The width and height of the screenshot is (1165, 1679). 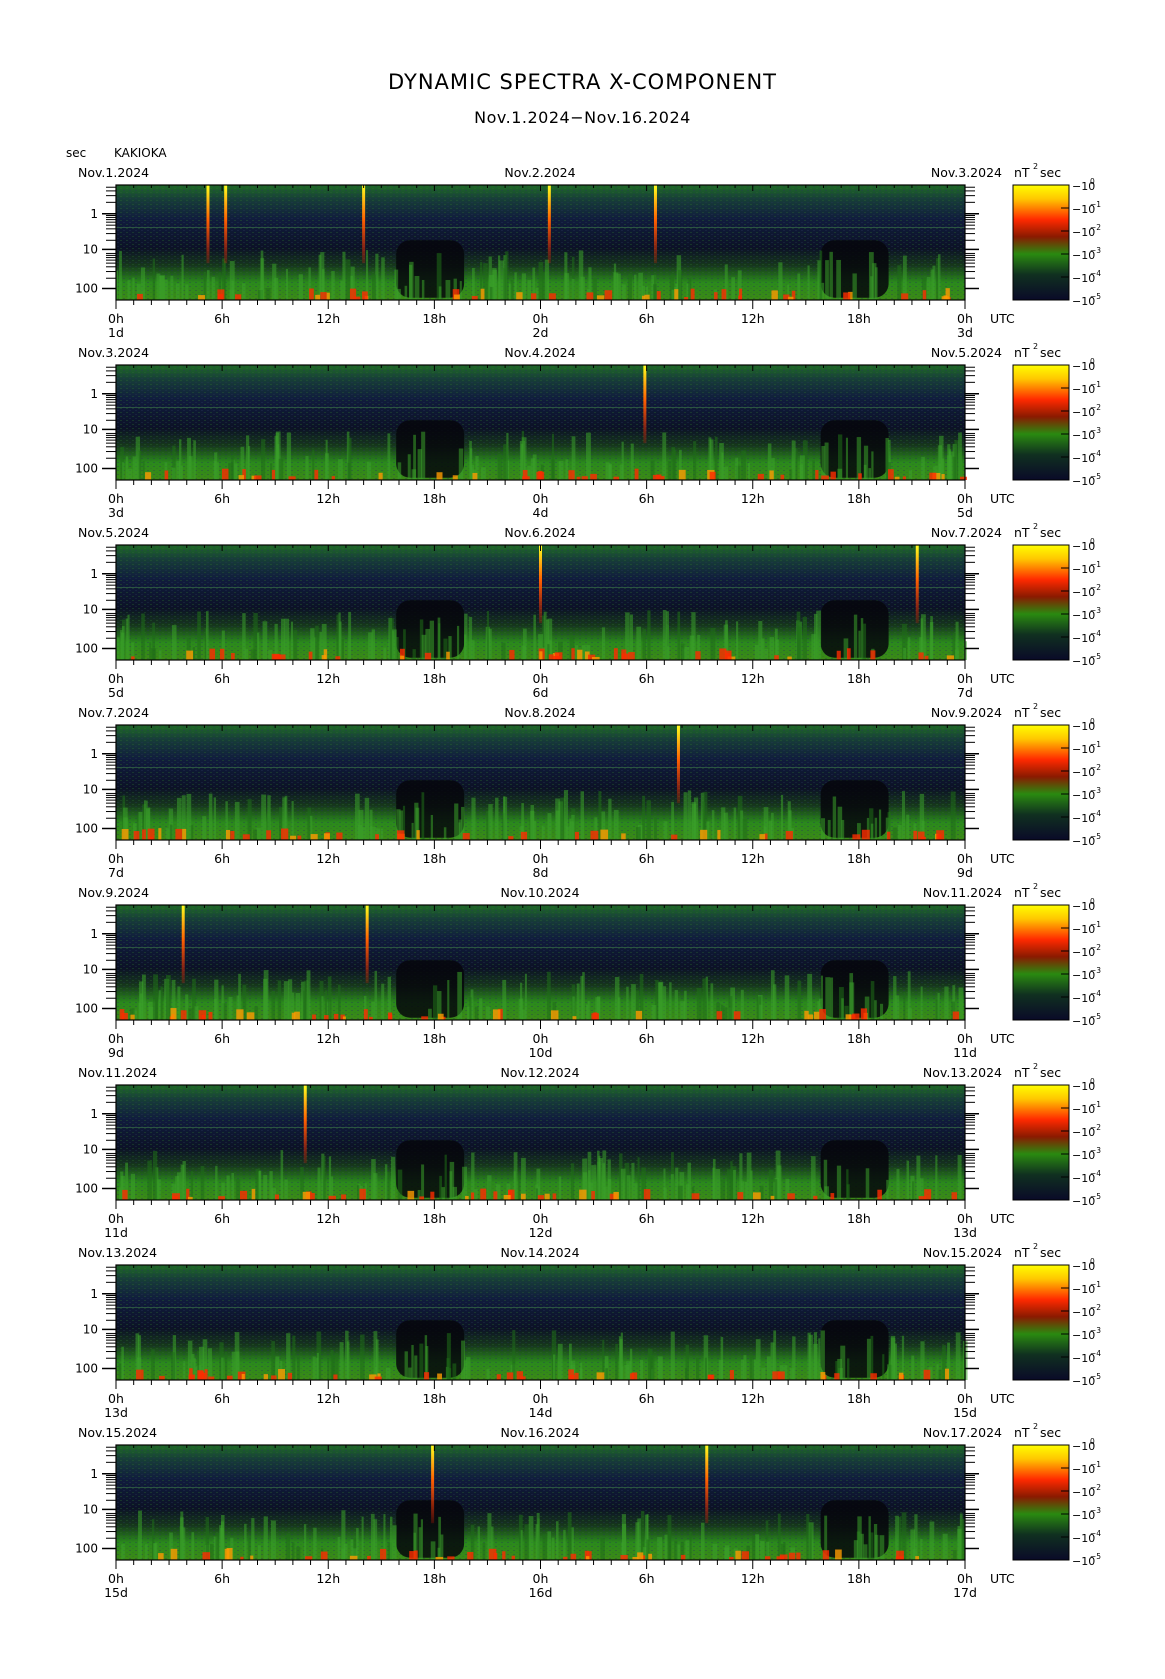 I want to click on panel-start-date: Nov.5.2024, so click(x=113, y=532).